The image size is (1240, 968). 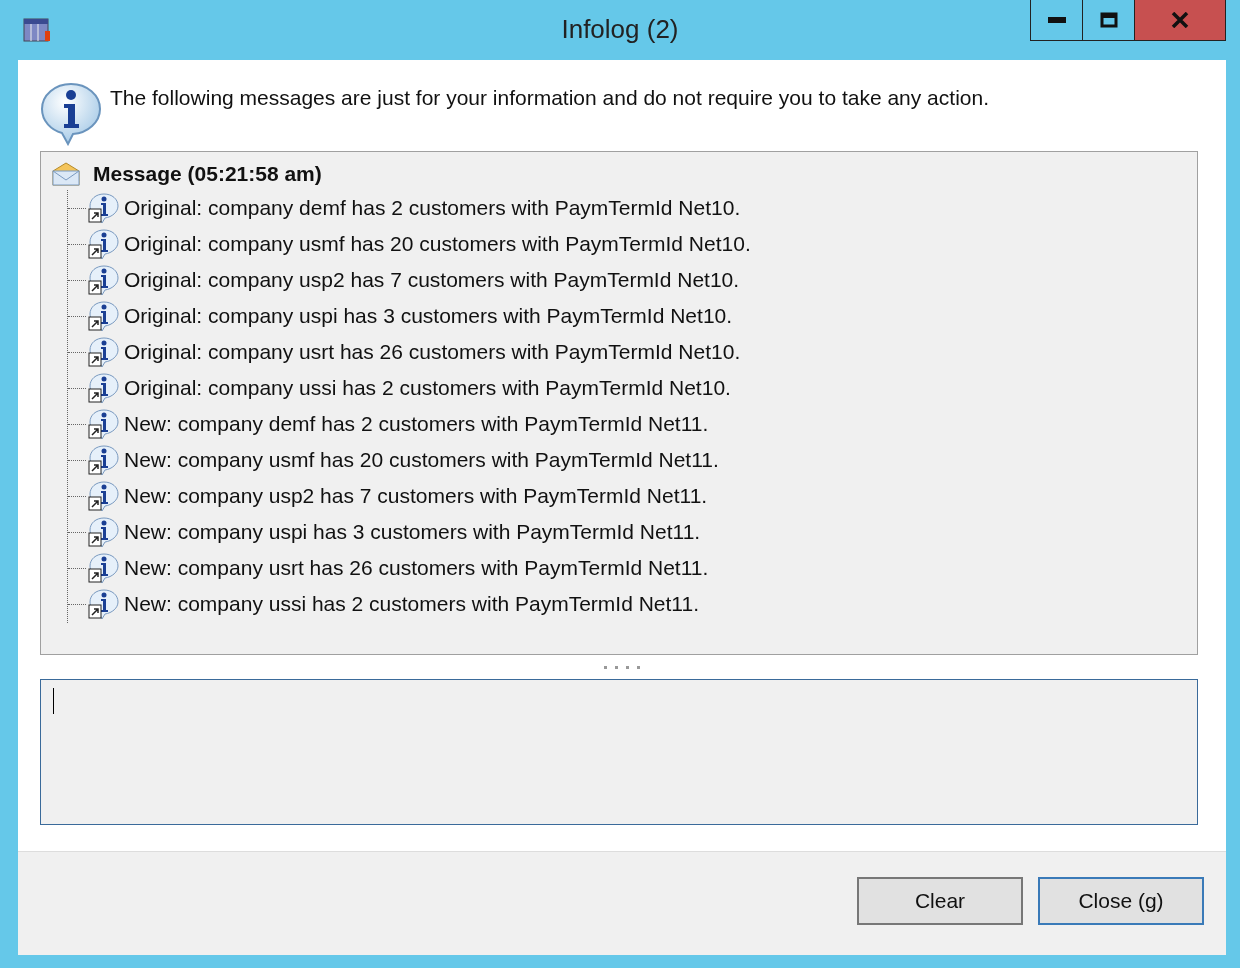 I want to click on message-text: New: company demf has 2 customers with PaymTermId Net11., so click(x=416, y=424).